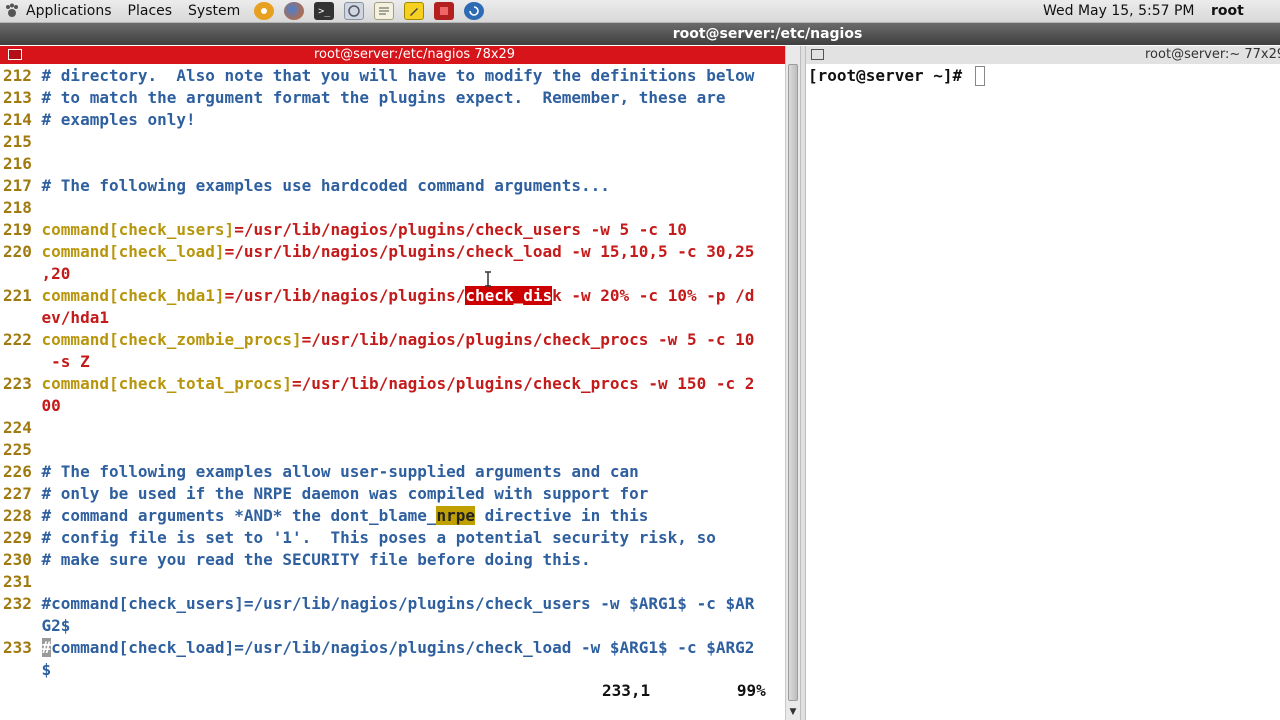 The height and width of the screenshot is (720, 1280). What do you see at coordinates (65, 361) in the screenshot?
I see `code-segment: -s Z` at bounding box center [65, 361].